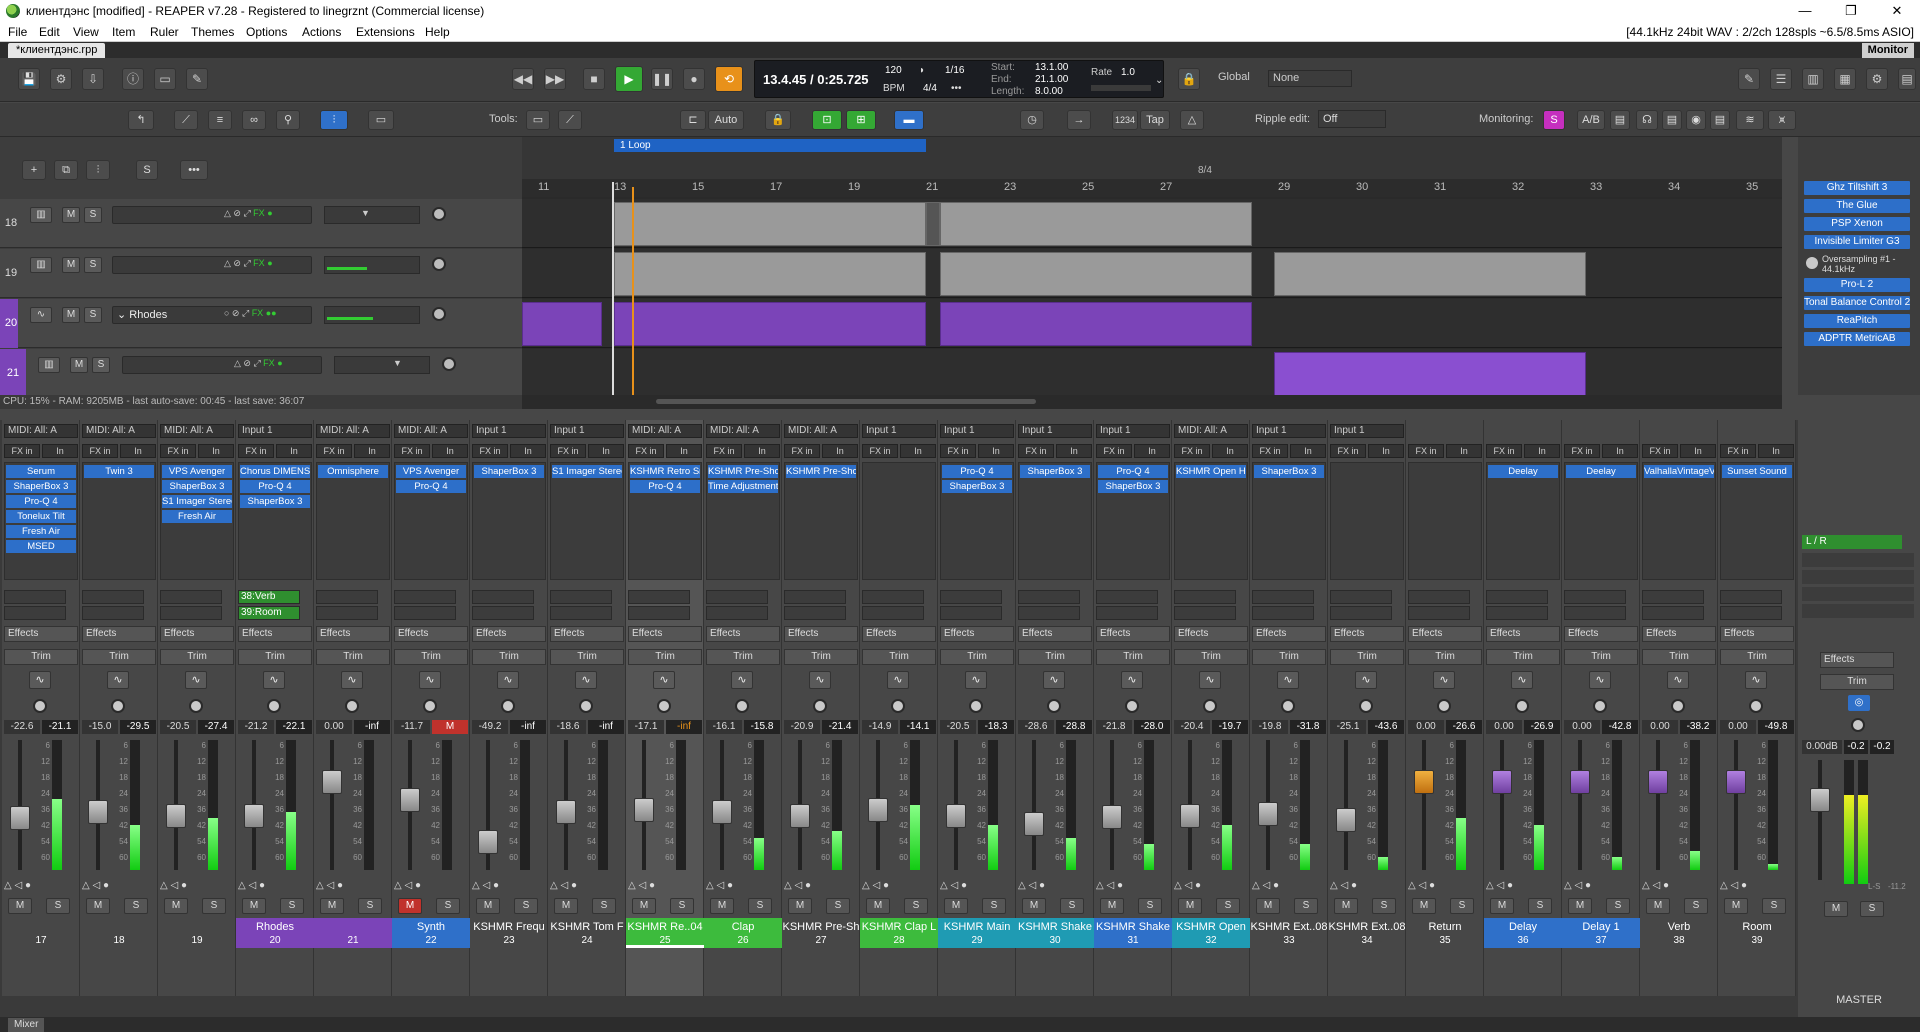 The image size is (1920, 1032). I want to click on fx-plugin: MSED, so click(41, 546).